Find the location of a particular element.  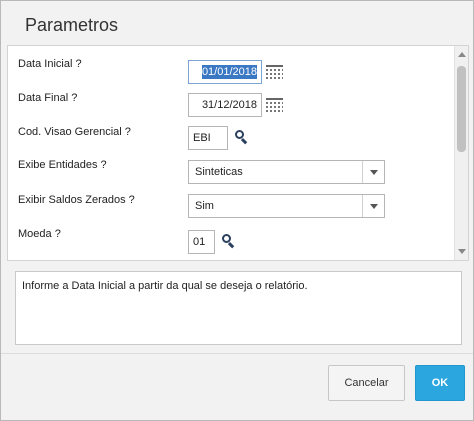

scroll-thumb is located at coordinates (461, 109).